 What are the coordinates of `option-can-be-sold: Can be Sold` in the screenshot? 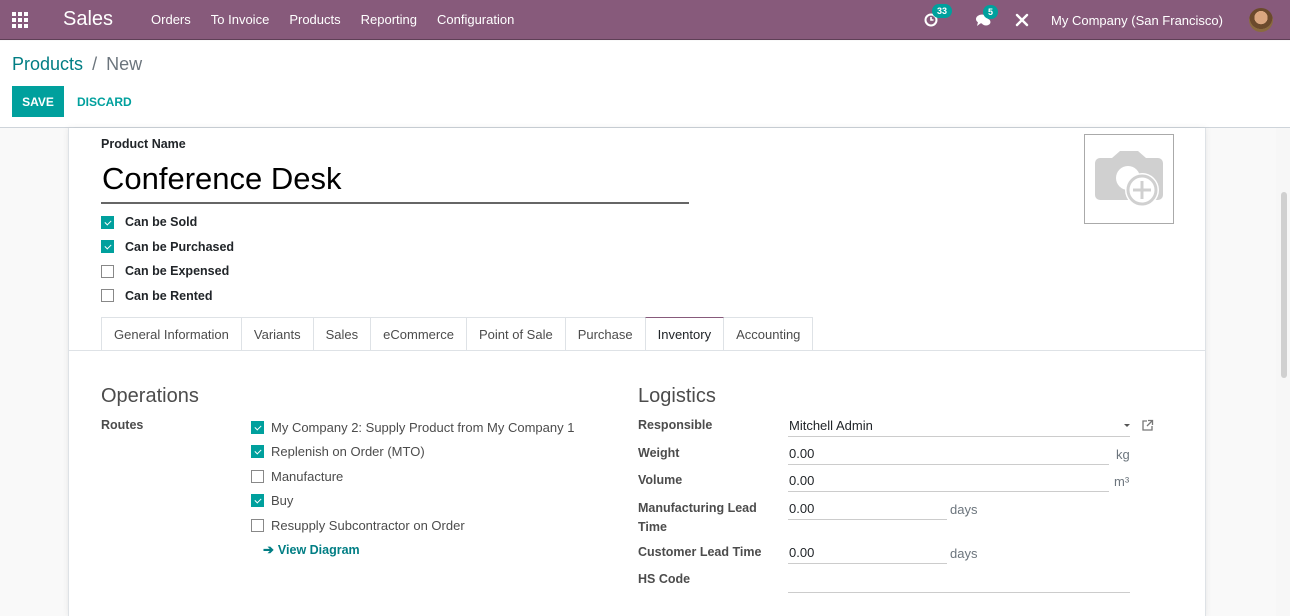 It's located at (167, 222).